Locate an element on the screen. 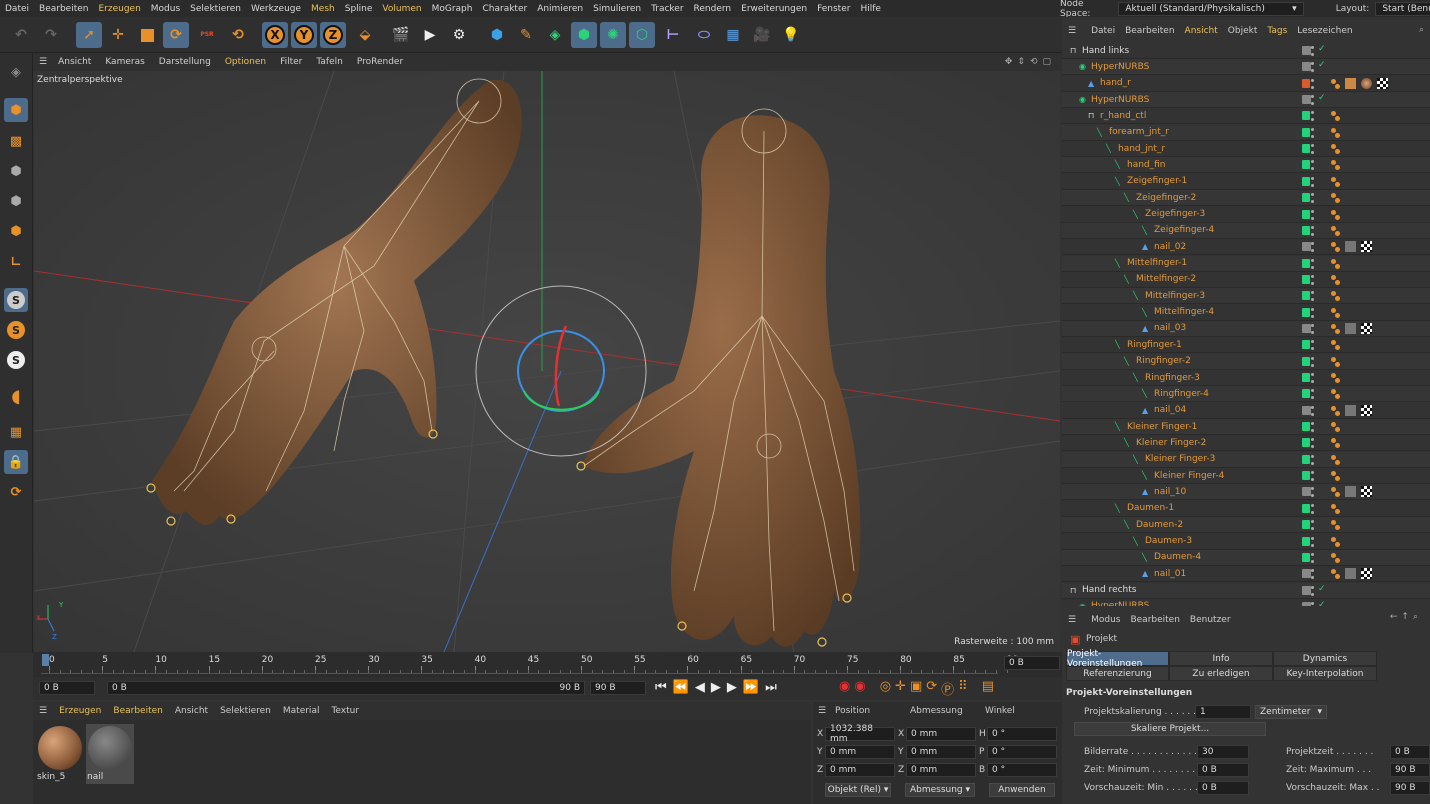  render-view-icon: 🎬 is located at coordinates (401, 35).